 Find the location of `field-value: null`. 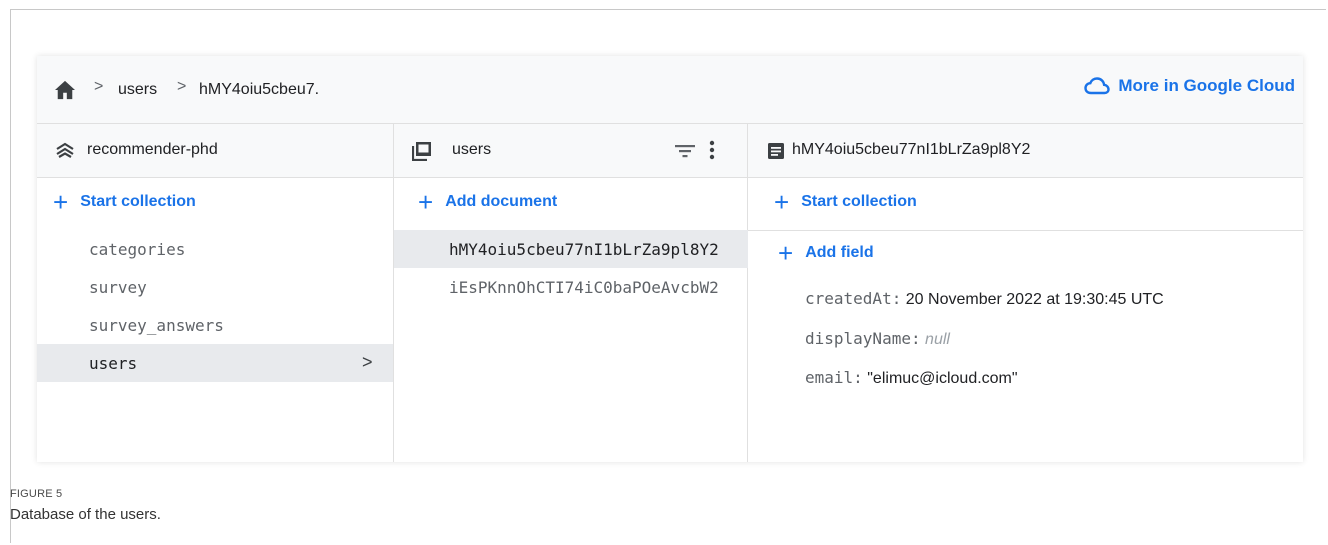

field-value: null is located at coordinates (937, 339).